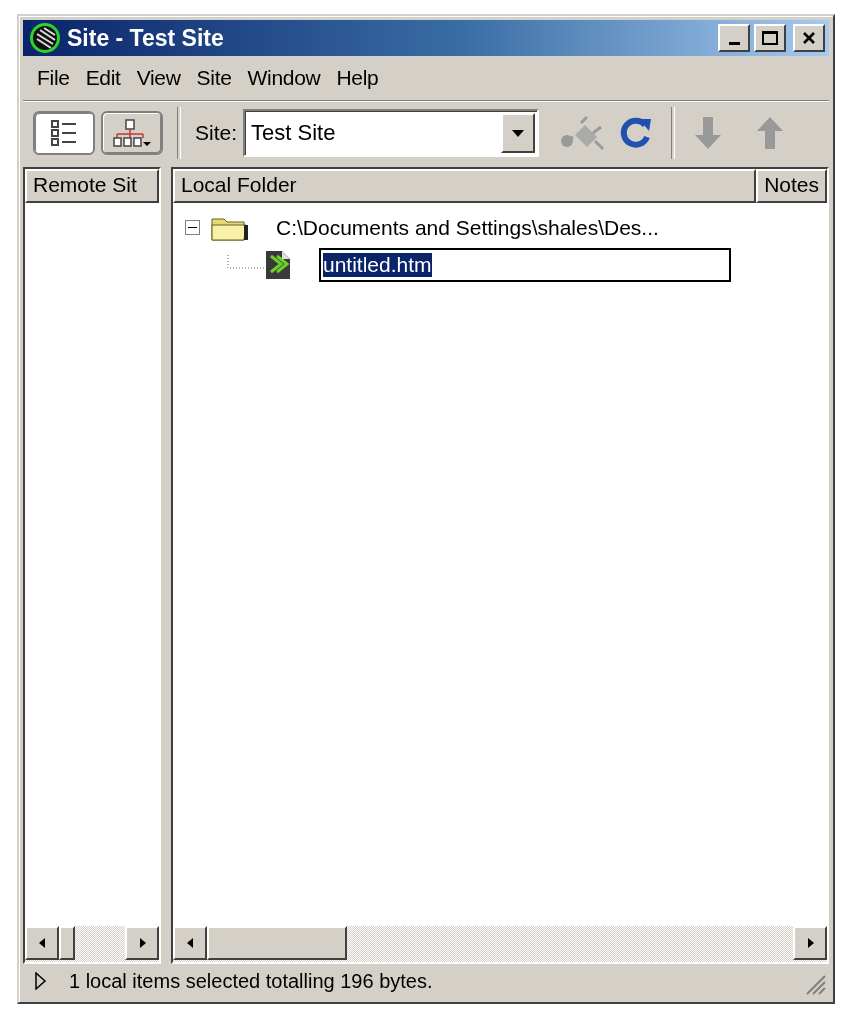 The width and height of the screenshot is (843, 1021). What do you see at coordinates (216, 133) in the screenshot?
I see `site-label: Site:` at bounding box center [216, 133].